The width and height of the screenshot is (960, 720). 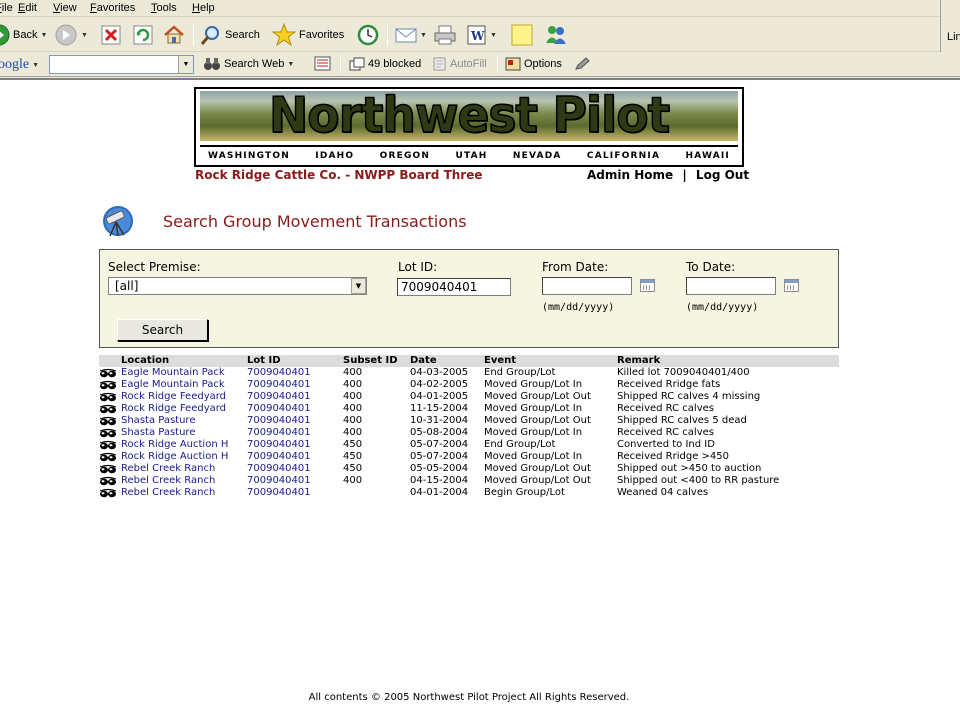 I want to click on back-button: Back ▼, so click(x=23, y=35).